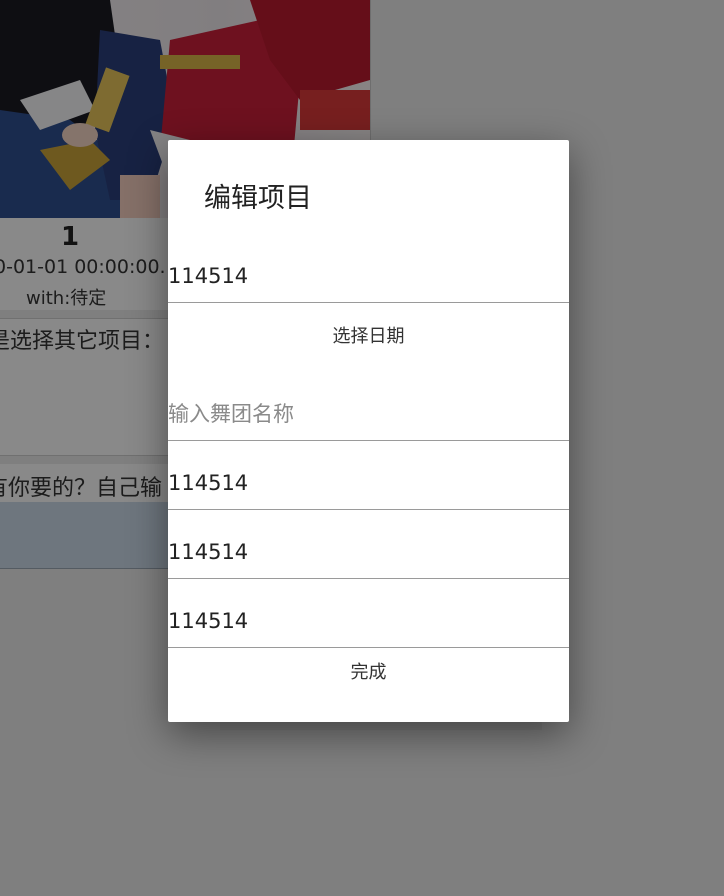  What do you see at coordinates (258, 198) in the screenshot?
I see `dialog-title: 编辑项目` at bounding box center [258, 198].